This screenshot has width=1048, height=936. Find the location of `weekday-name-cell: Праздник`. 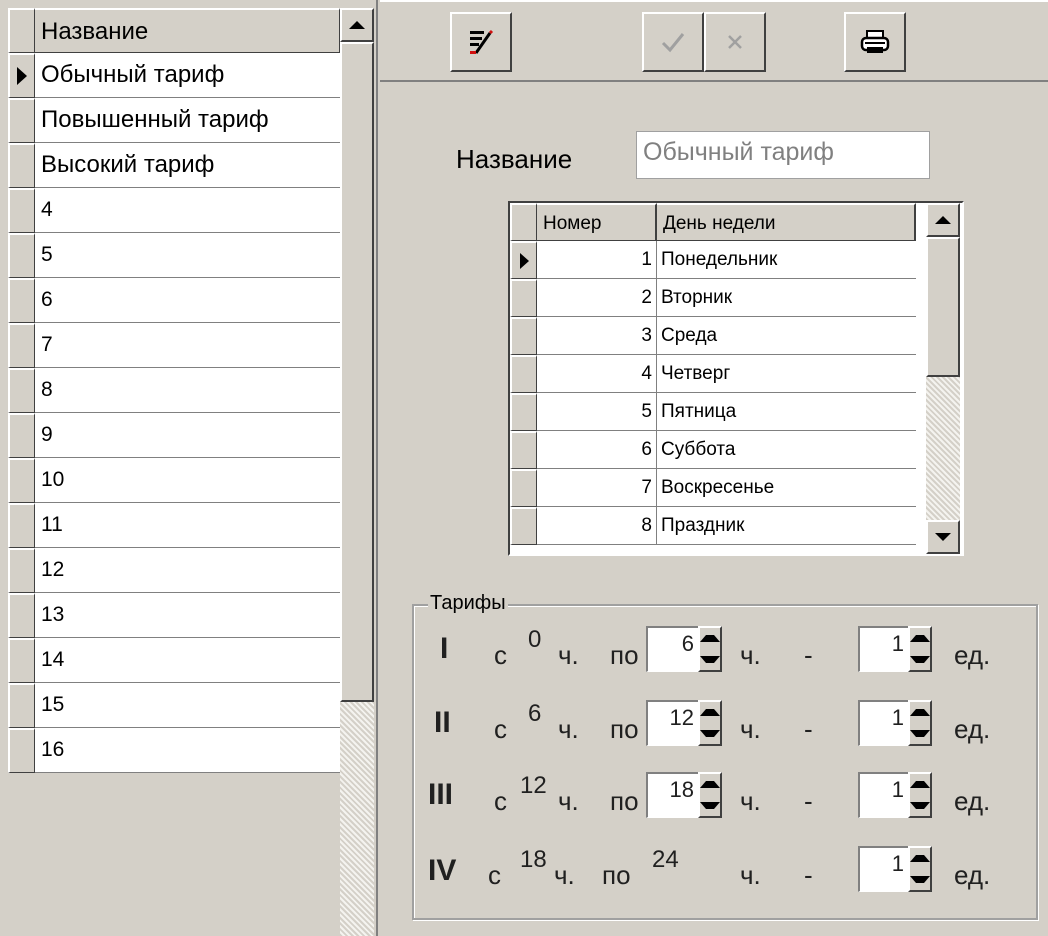

weekday-name-cell: Праздник is located at coordinates (786, 526).